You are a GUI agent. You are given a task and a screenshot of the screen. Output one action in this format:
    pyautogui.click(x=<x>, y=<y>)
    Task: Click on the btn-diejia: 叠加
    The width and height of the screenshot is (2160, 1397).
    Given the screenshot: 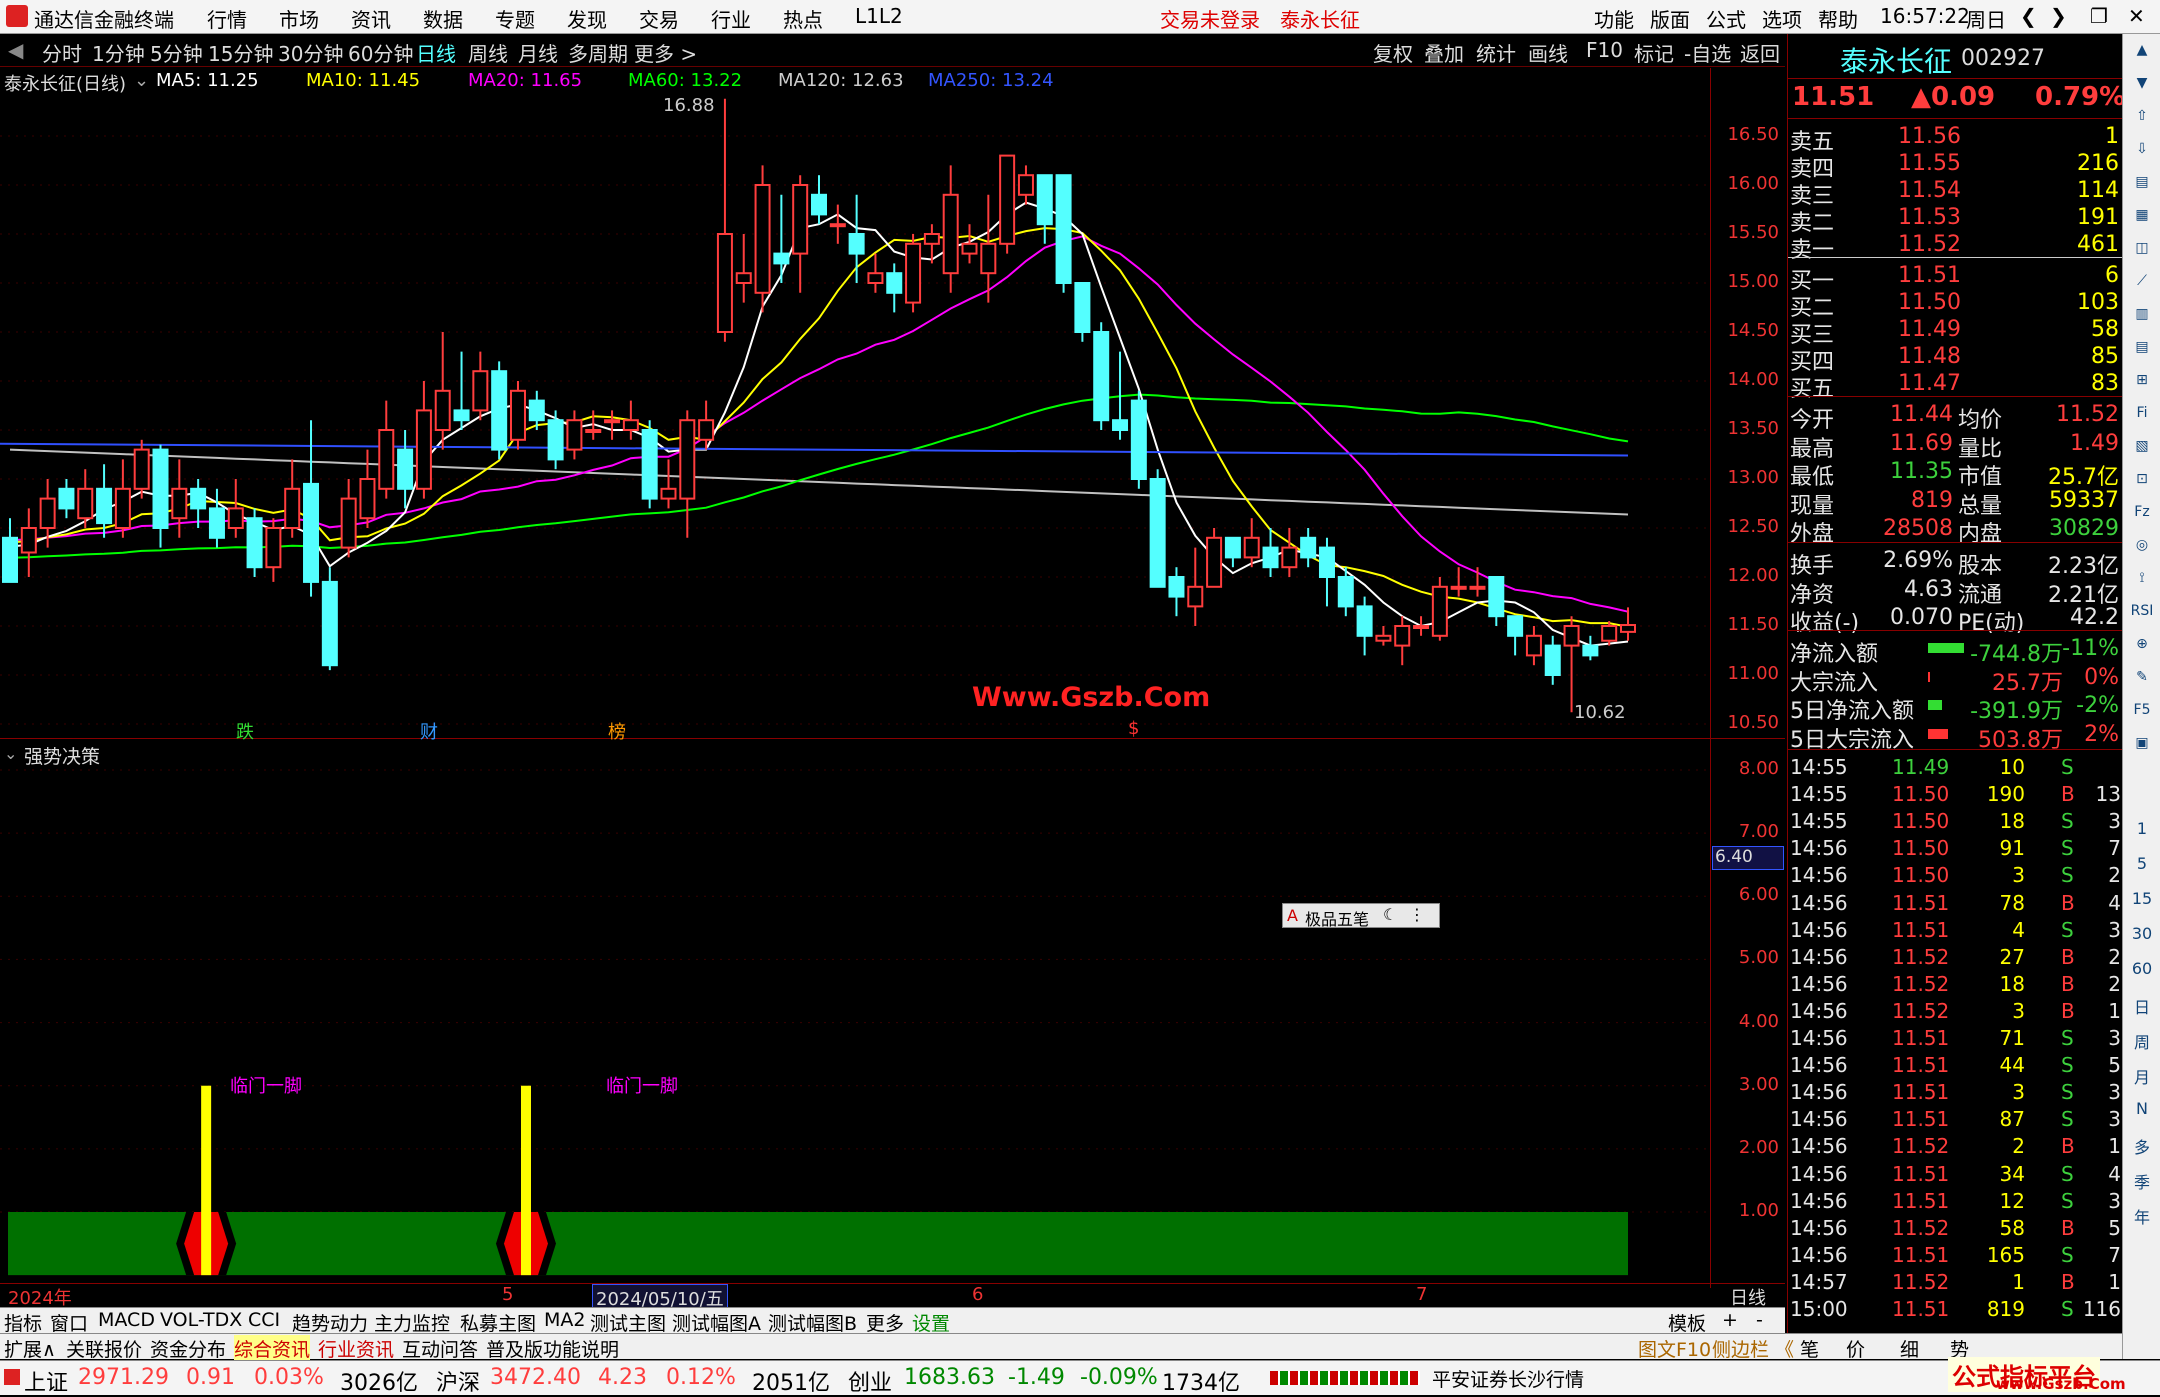 What is the action you would take?
    pyautogui.click(x=1444, y=52)
    